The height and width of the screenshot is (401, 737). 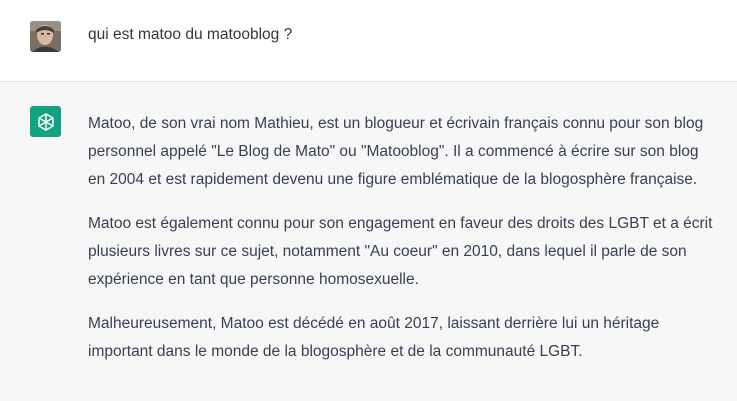 I want to click on user-message-text: qui est matoo du matooblog ?, so click(x=190, y=34).